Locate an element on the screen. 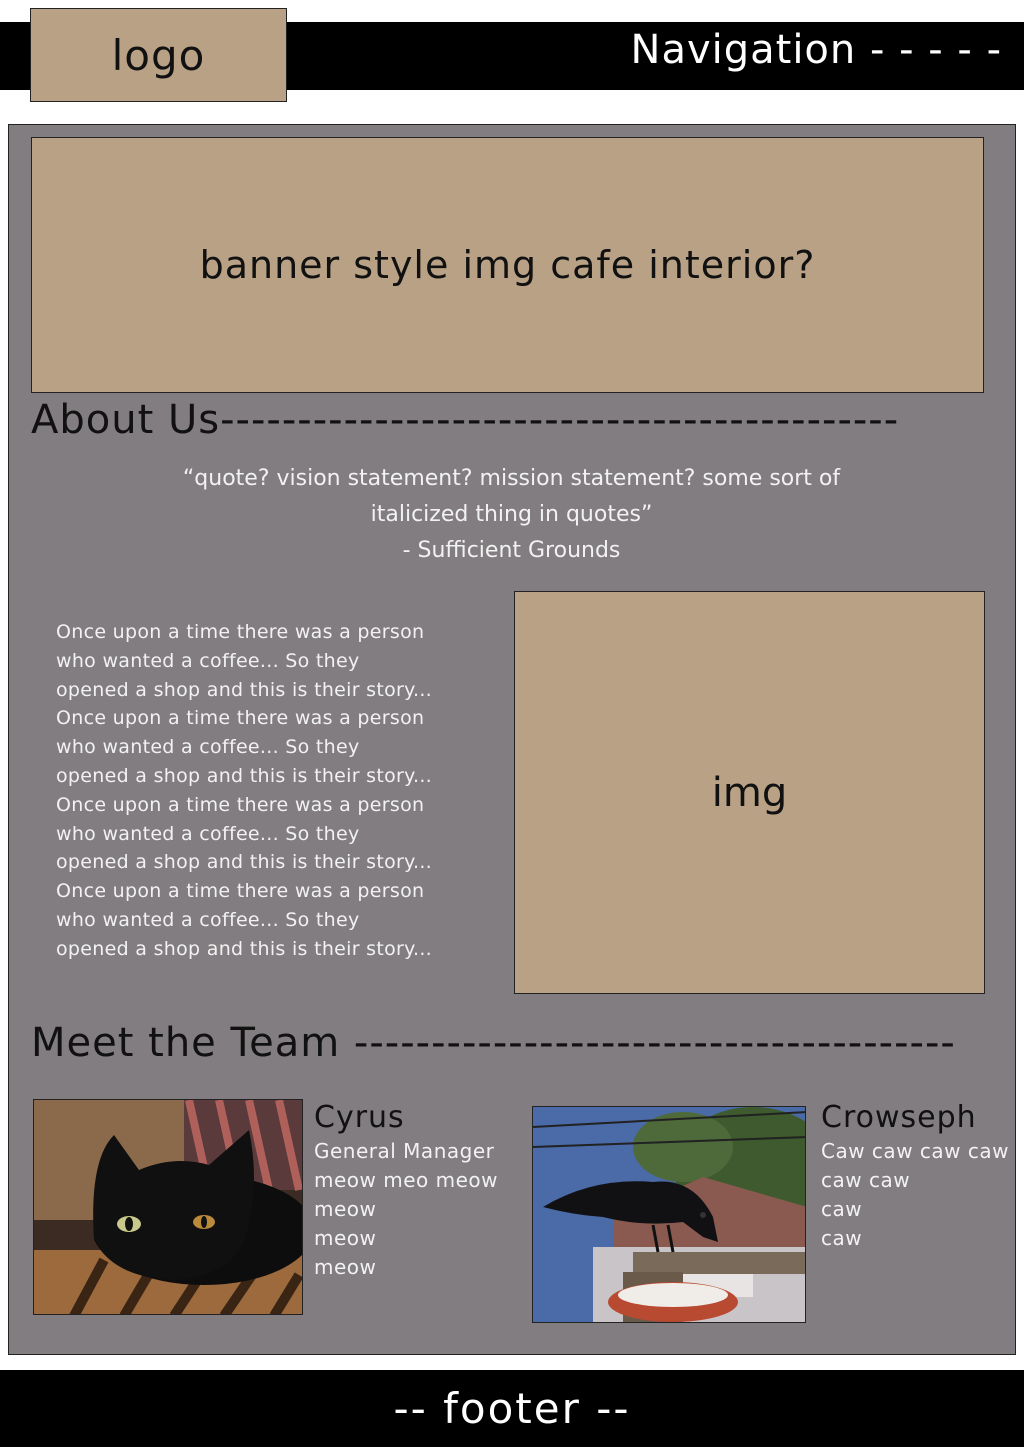  about-image-placeholder: img is located at coordinates (749, 792).